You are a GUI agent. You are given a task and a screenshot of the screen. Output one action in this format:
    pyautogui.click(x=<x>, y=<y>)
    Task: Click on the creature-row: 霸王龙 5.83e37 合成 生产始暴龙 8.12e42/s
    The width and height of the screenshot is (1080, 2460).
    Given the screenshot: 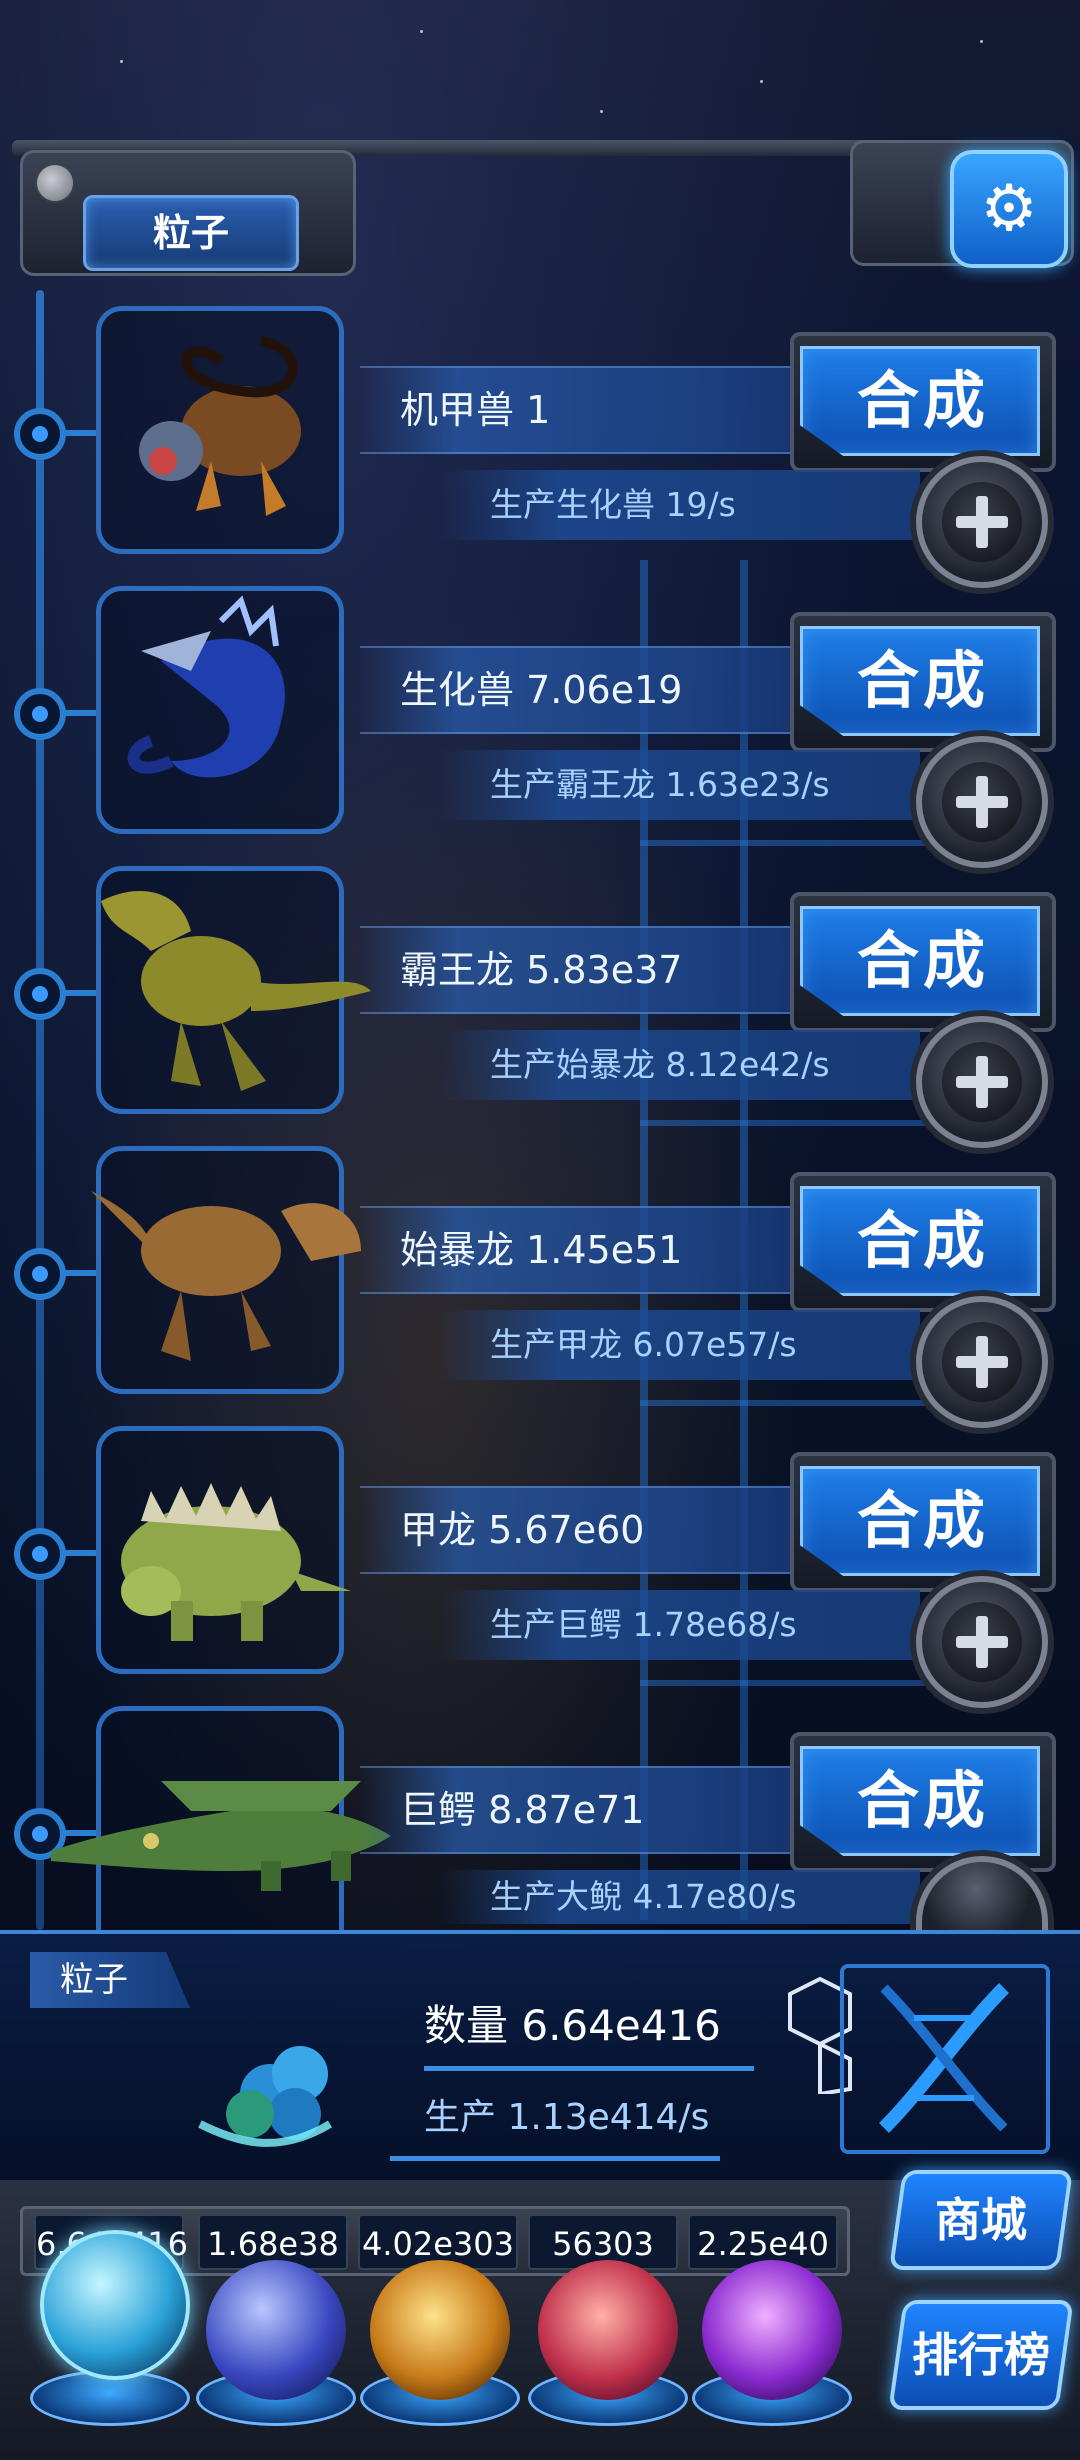 What is the action you would take?
    pyautogui.click(x=540, y=1007)
    